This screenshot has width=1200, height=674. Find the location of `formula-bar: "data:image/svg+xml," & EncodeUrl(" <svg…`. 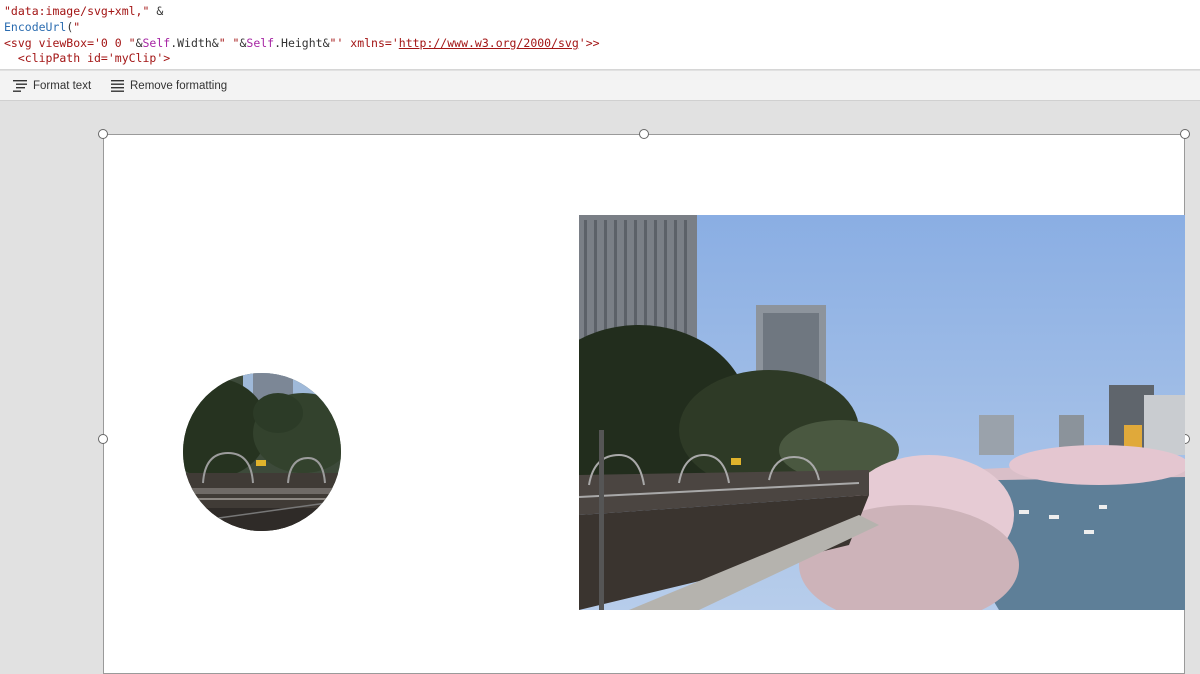

formula-bar: "data:image/svg+xml," & EncodeUrl(" <svg… is located at coordinates (600, 35).